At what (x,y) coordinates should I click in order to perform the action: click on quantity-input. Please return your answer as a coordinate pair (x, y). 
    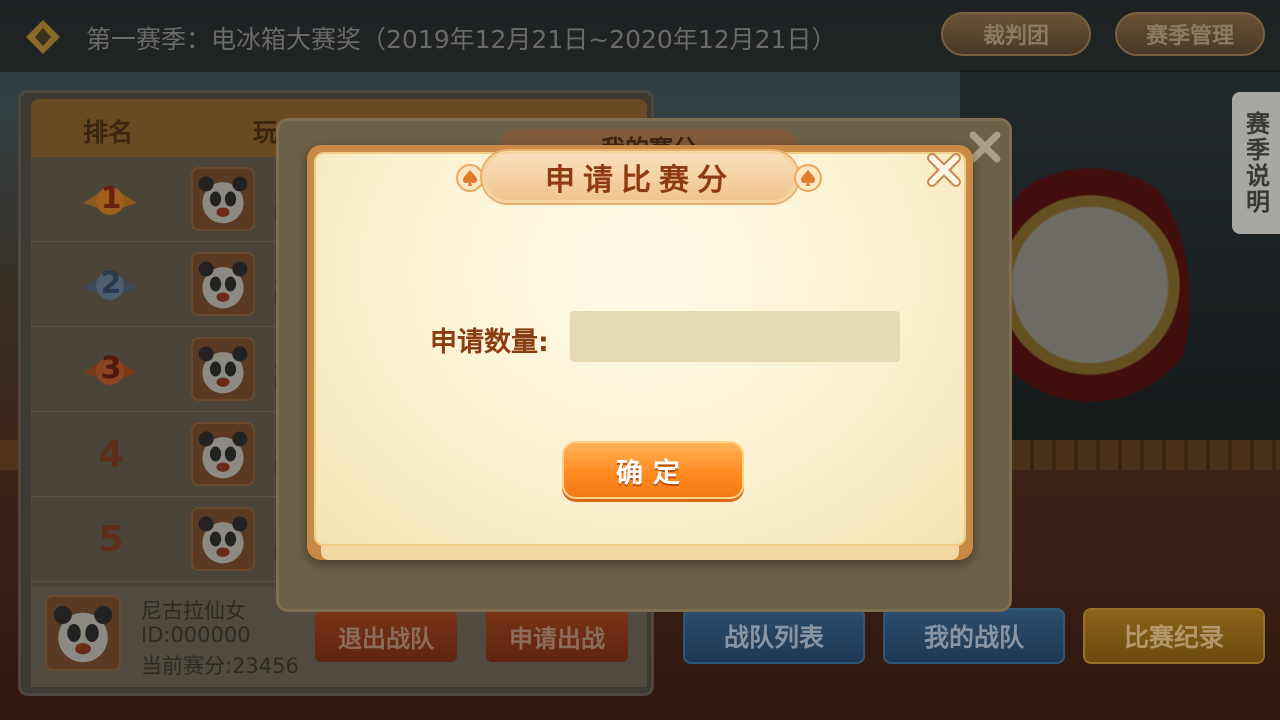
    Looking at the image, I should click on (735, 336).